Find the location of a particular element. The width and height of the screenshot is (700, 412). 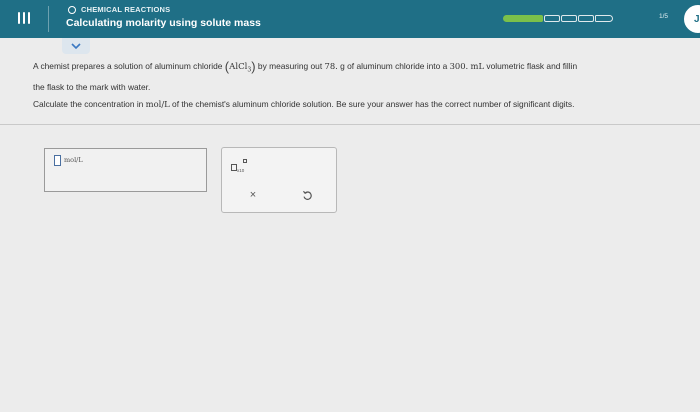

sci-exponent-box-icon is located at coordinates (245, 161).